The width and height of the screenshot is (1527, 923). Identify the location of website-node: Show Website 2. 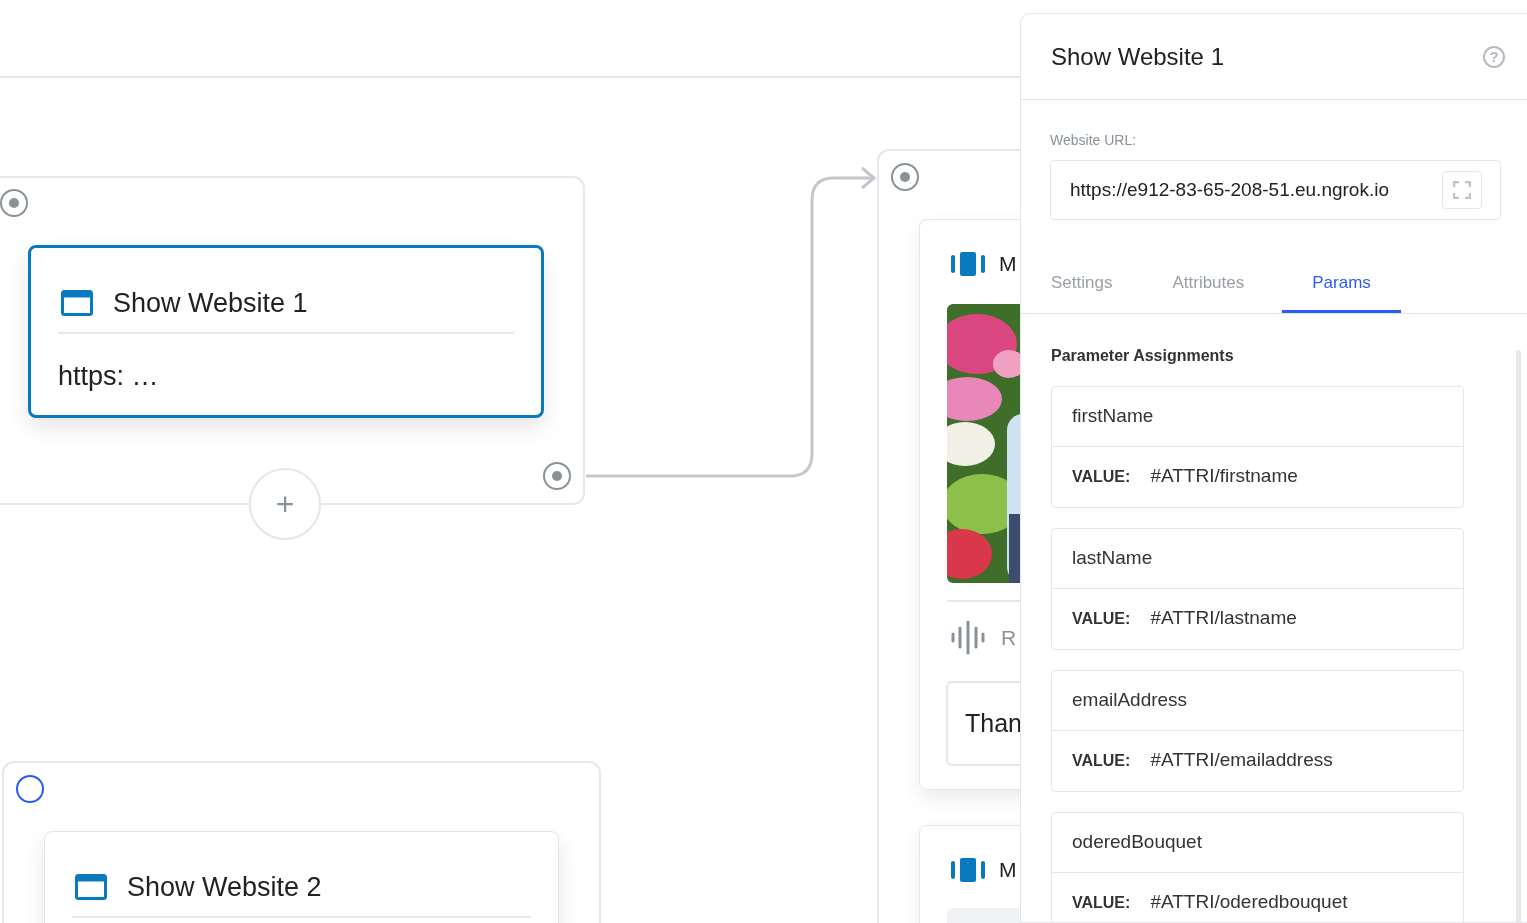
(301, 877).